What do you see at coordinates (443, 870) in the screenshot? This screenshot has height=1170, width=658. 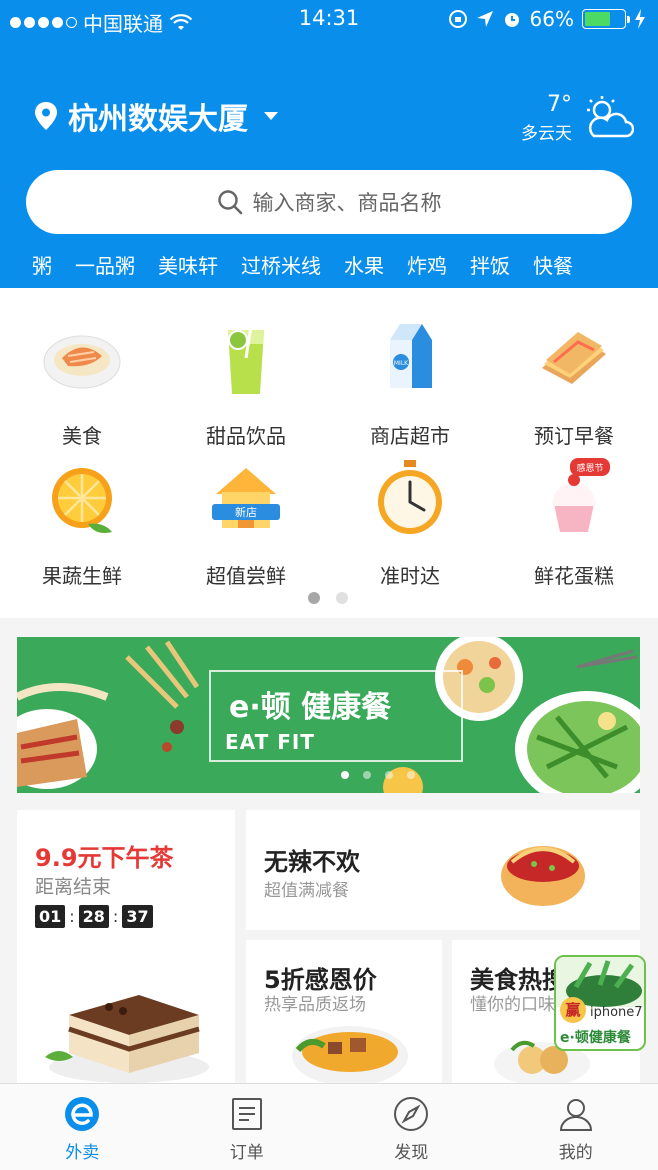 I see `promo-spicy: 无辣不欢 超值满减餐` at bounding box center [443, 870].